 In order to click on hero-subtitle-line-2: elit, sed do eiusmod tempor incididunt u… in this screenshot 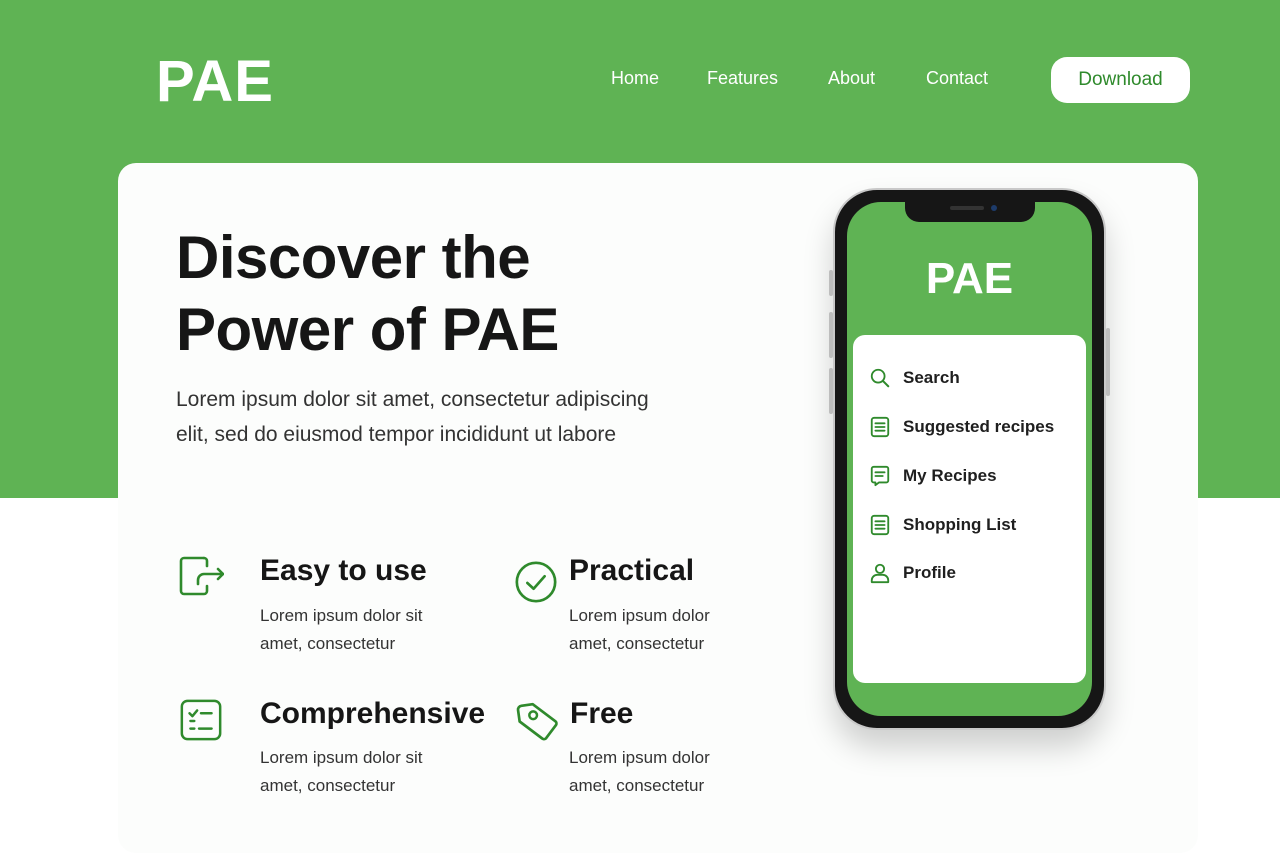, I will do `click(396, 434)`.